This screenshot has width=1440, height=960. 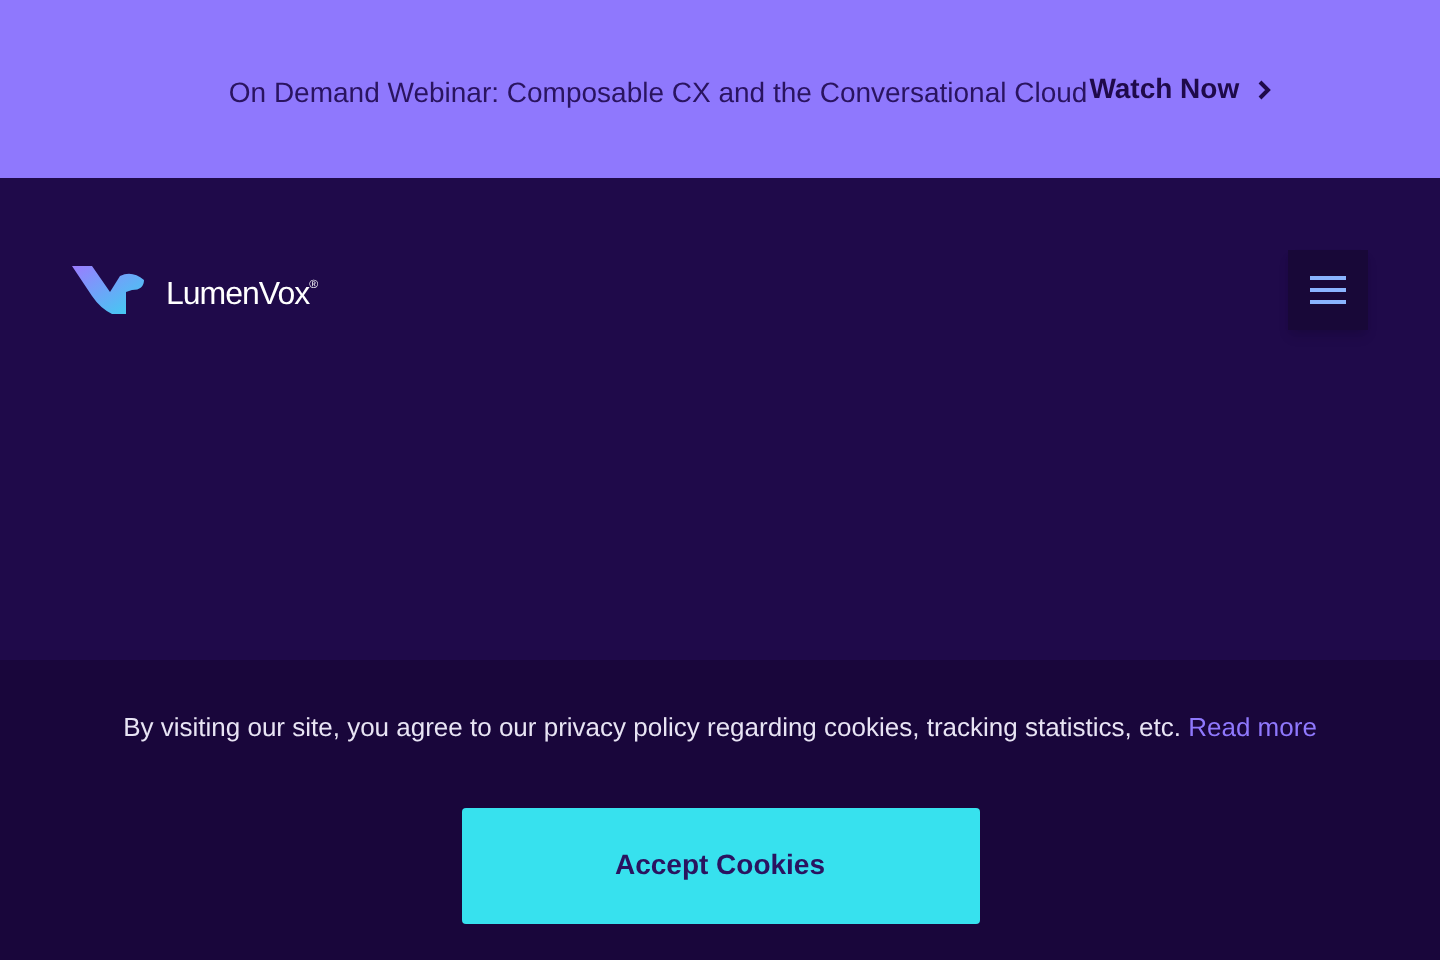 What do you see at coordinates (1263, 89) in the screenshot?
I see `chevron-right-icon` at bounding box center [1263, 89].